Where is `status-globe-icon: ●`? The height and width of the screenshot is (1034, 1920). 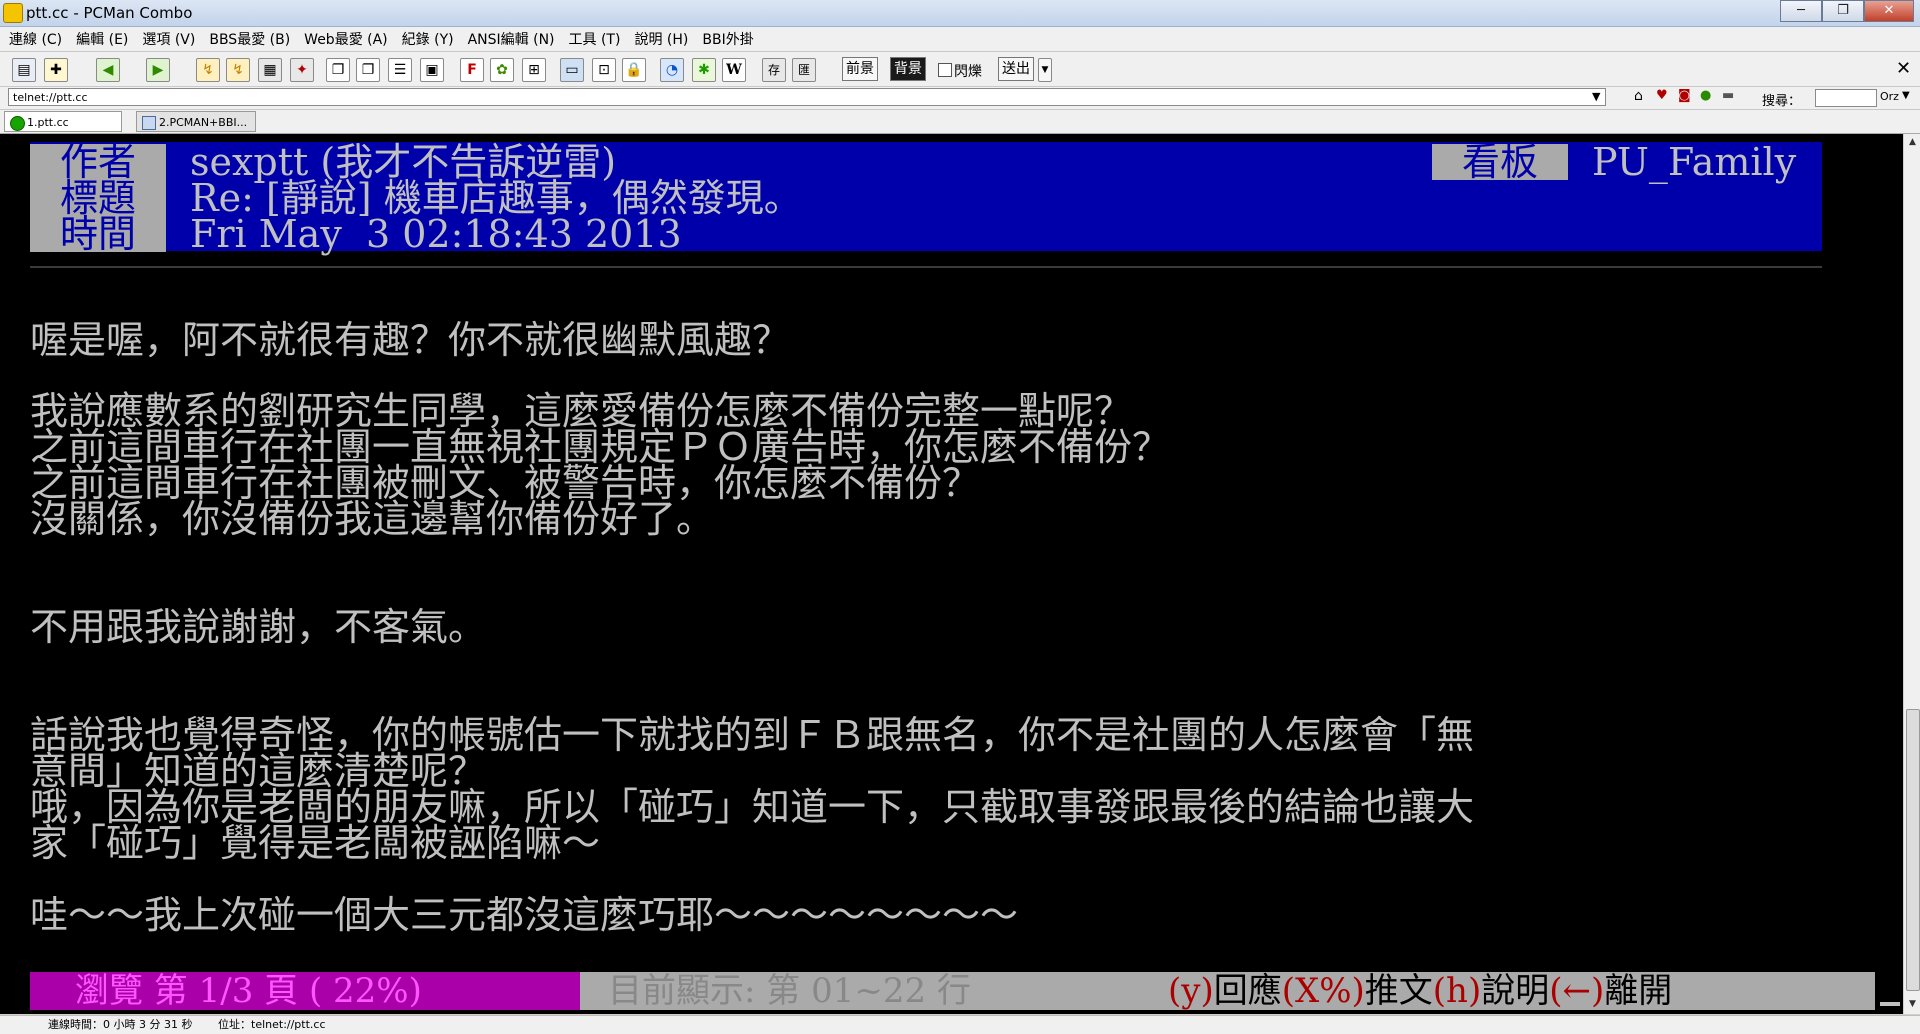
status-globe-icon: ● is located at coordinates (1705, 95).